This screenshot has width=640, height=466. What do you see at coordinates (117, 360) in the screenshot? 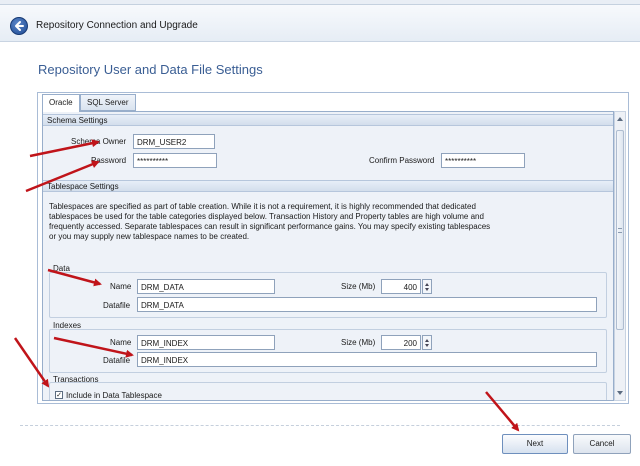
I see `indexes-datafile-label: Datafile` at bounding box center [117, 360].